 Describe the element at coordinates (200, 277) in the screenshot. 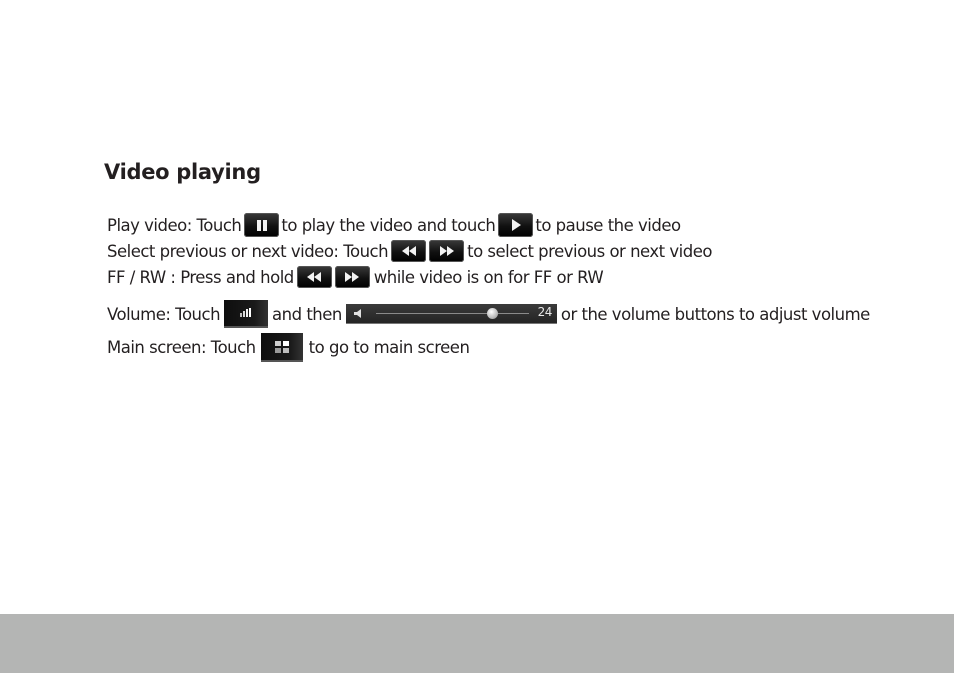

I see `instruction-text: FF / RW : Press and hold` at that location.